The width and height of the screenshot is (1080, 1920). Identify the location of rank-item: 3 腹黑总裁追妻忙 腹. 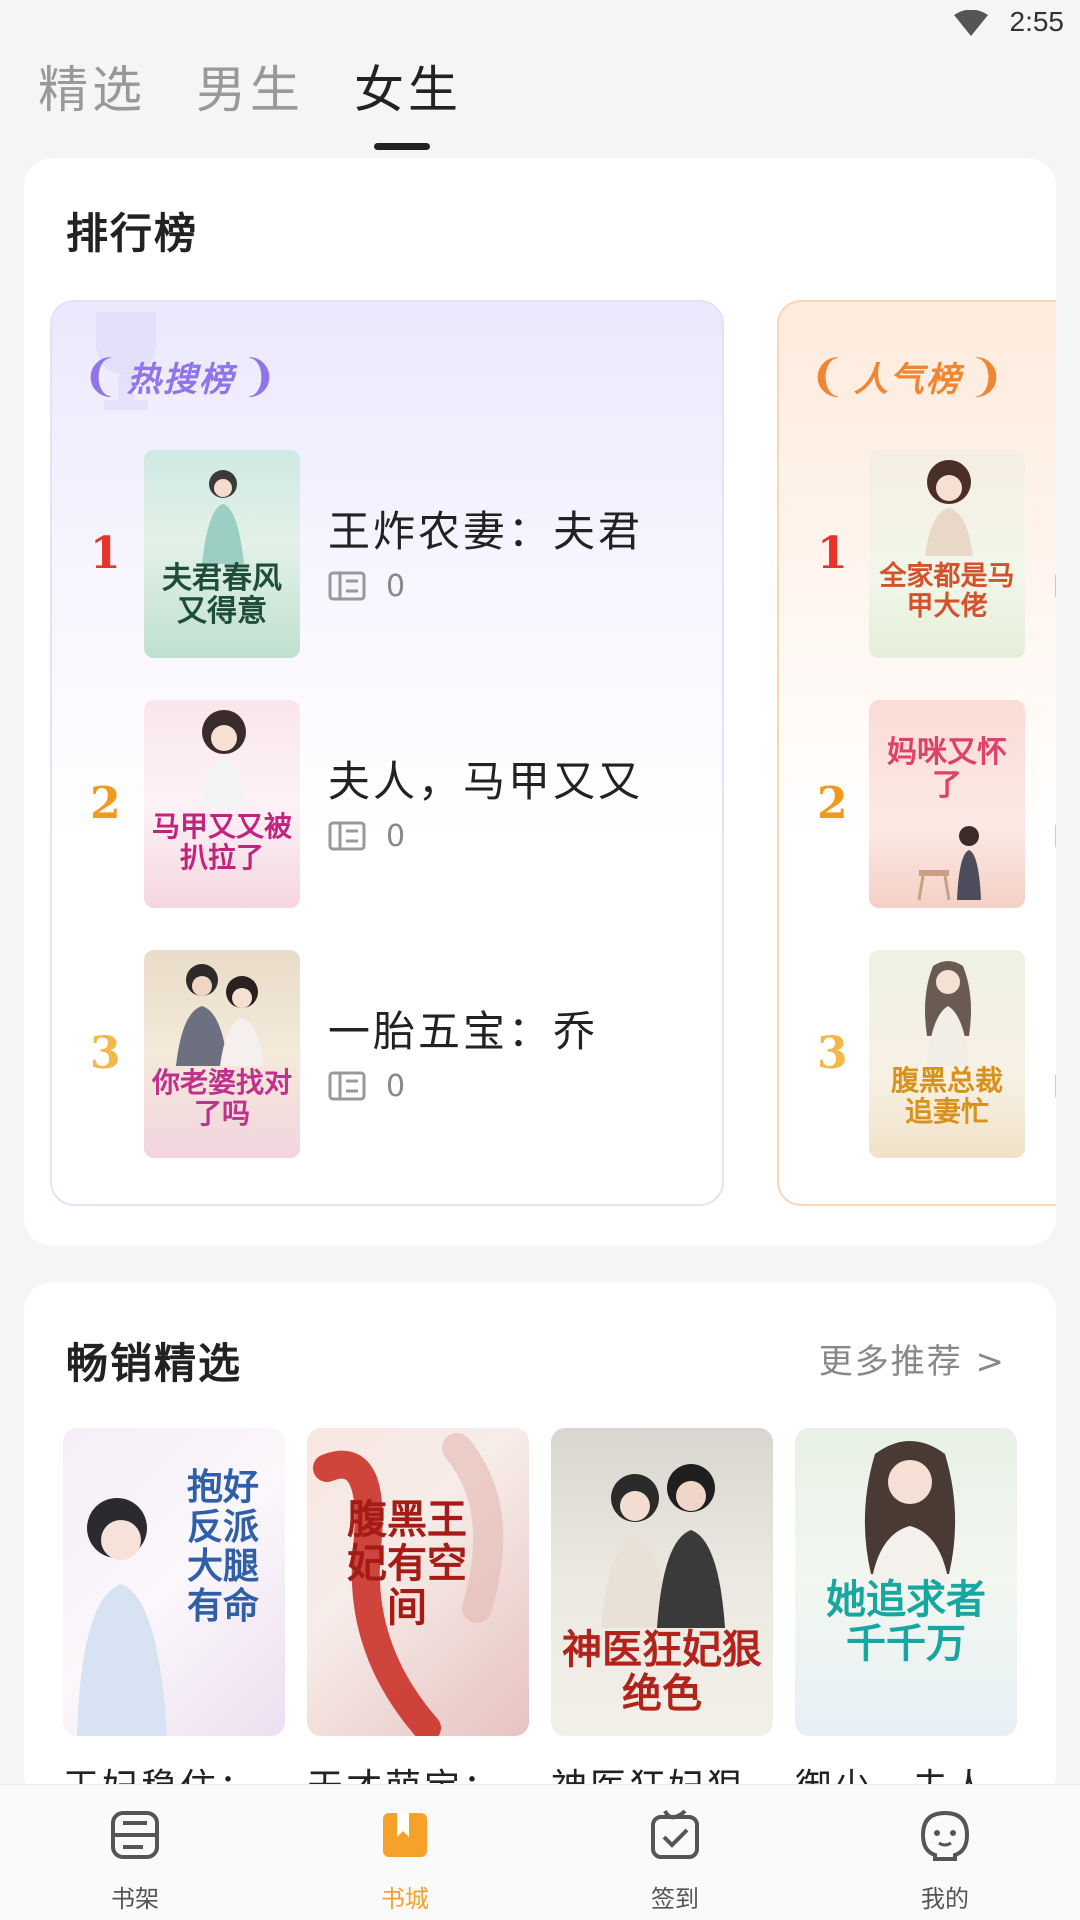
(917, 1055).